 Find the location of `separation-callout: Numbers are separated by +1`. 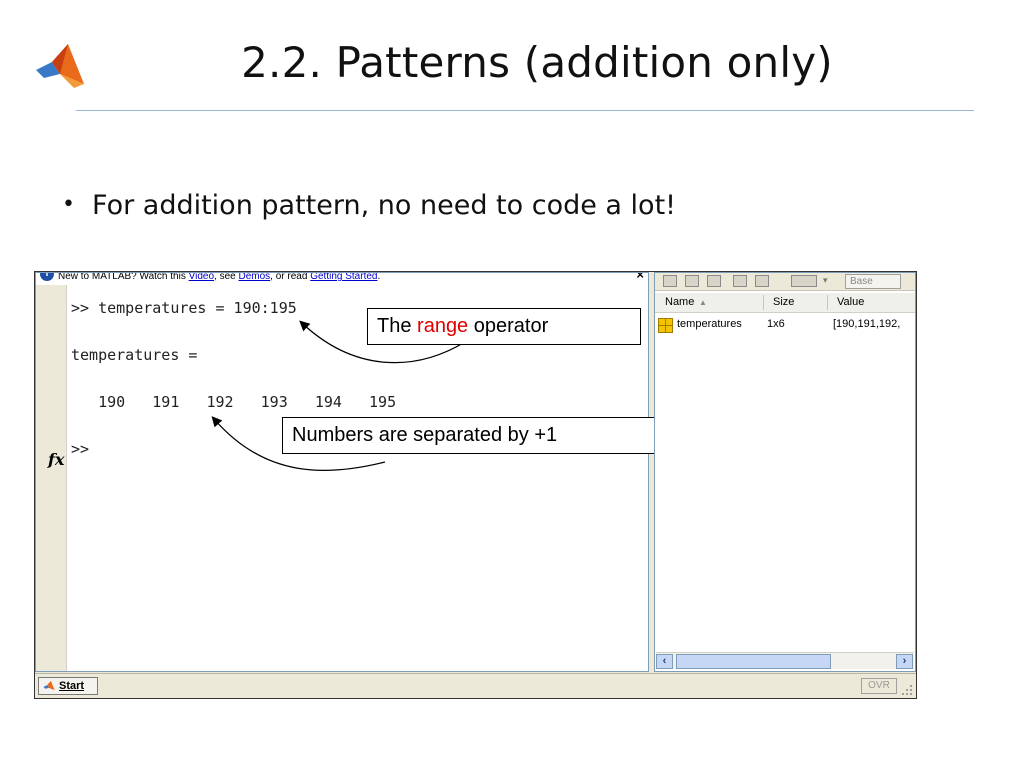

separation-callout: Numbers are separated by +1 is located at coordinates (470, 435).